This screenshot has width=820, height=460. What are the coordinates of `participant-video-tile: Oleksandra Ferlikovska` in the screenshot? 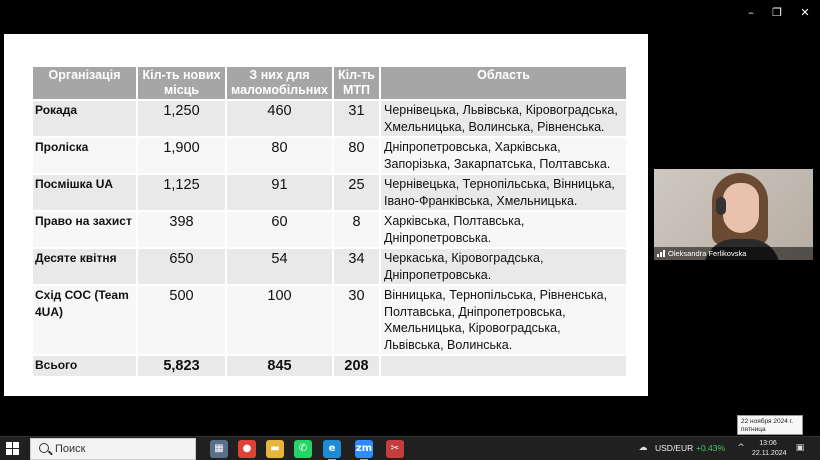 It's located at (733, 214).